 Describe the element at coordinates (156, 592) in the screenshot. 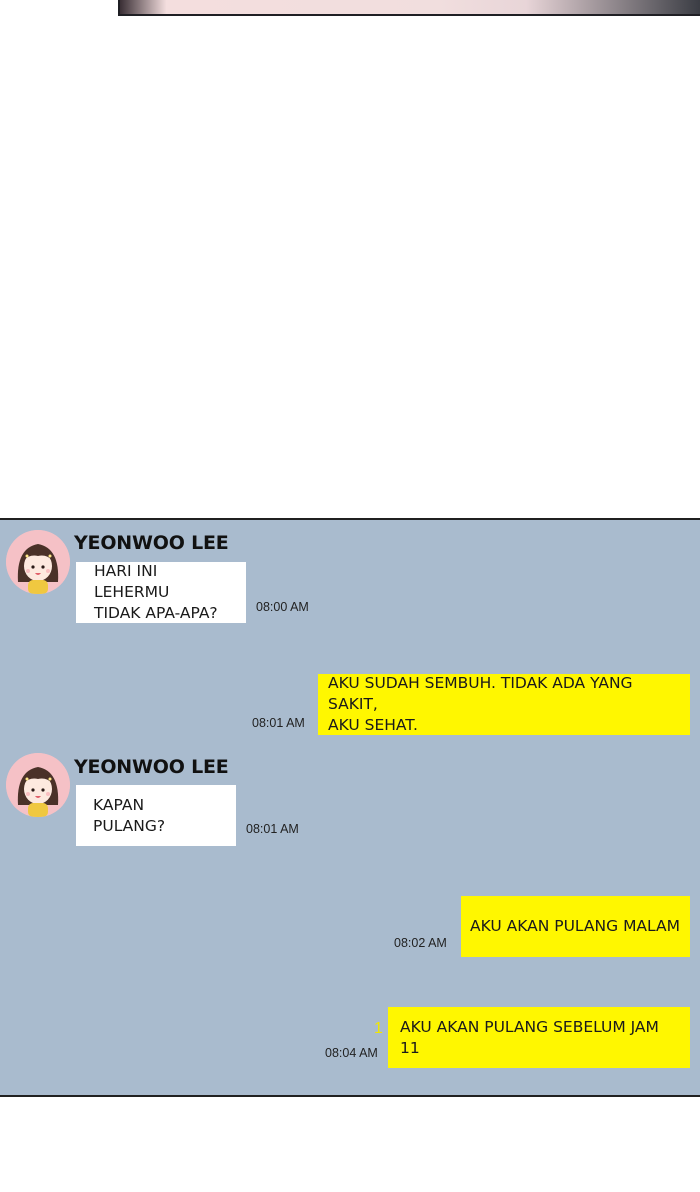

I see `message-text: HARI INI LEHERMU TIDAK APA-APA?` at that location.